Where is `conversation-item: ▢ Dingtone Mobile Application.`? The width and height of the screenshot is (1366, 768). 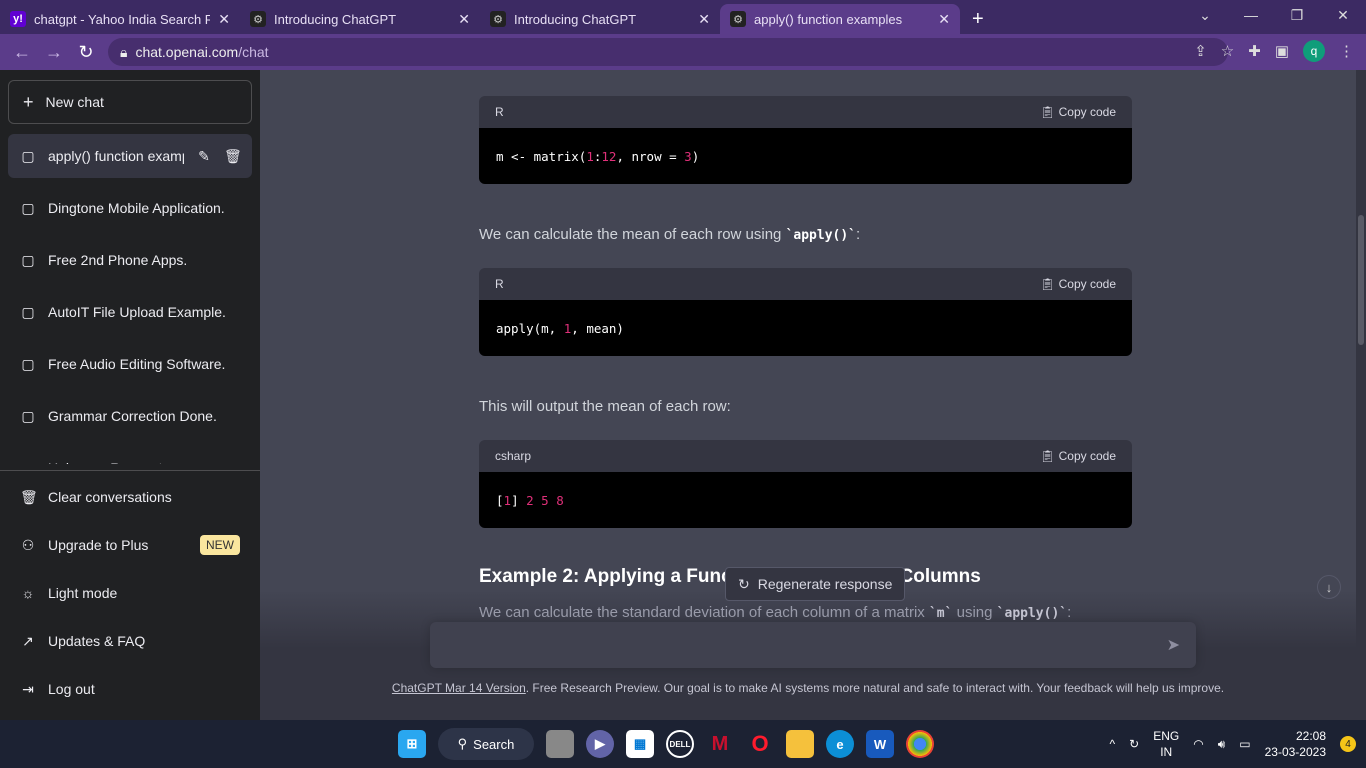
conversation-item: ▢ Dingtone Mobile Application. is located at coordinates (130, 208).